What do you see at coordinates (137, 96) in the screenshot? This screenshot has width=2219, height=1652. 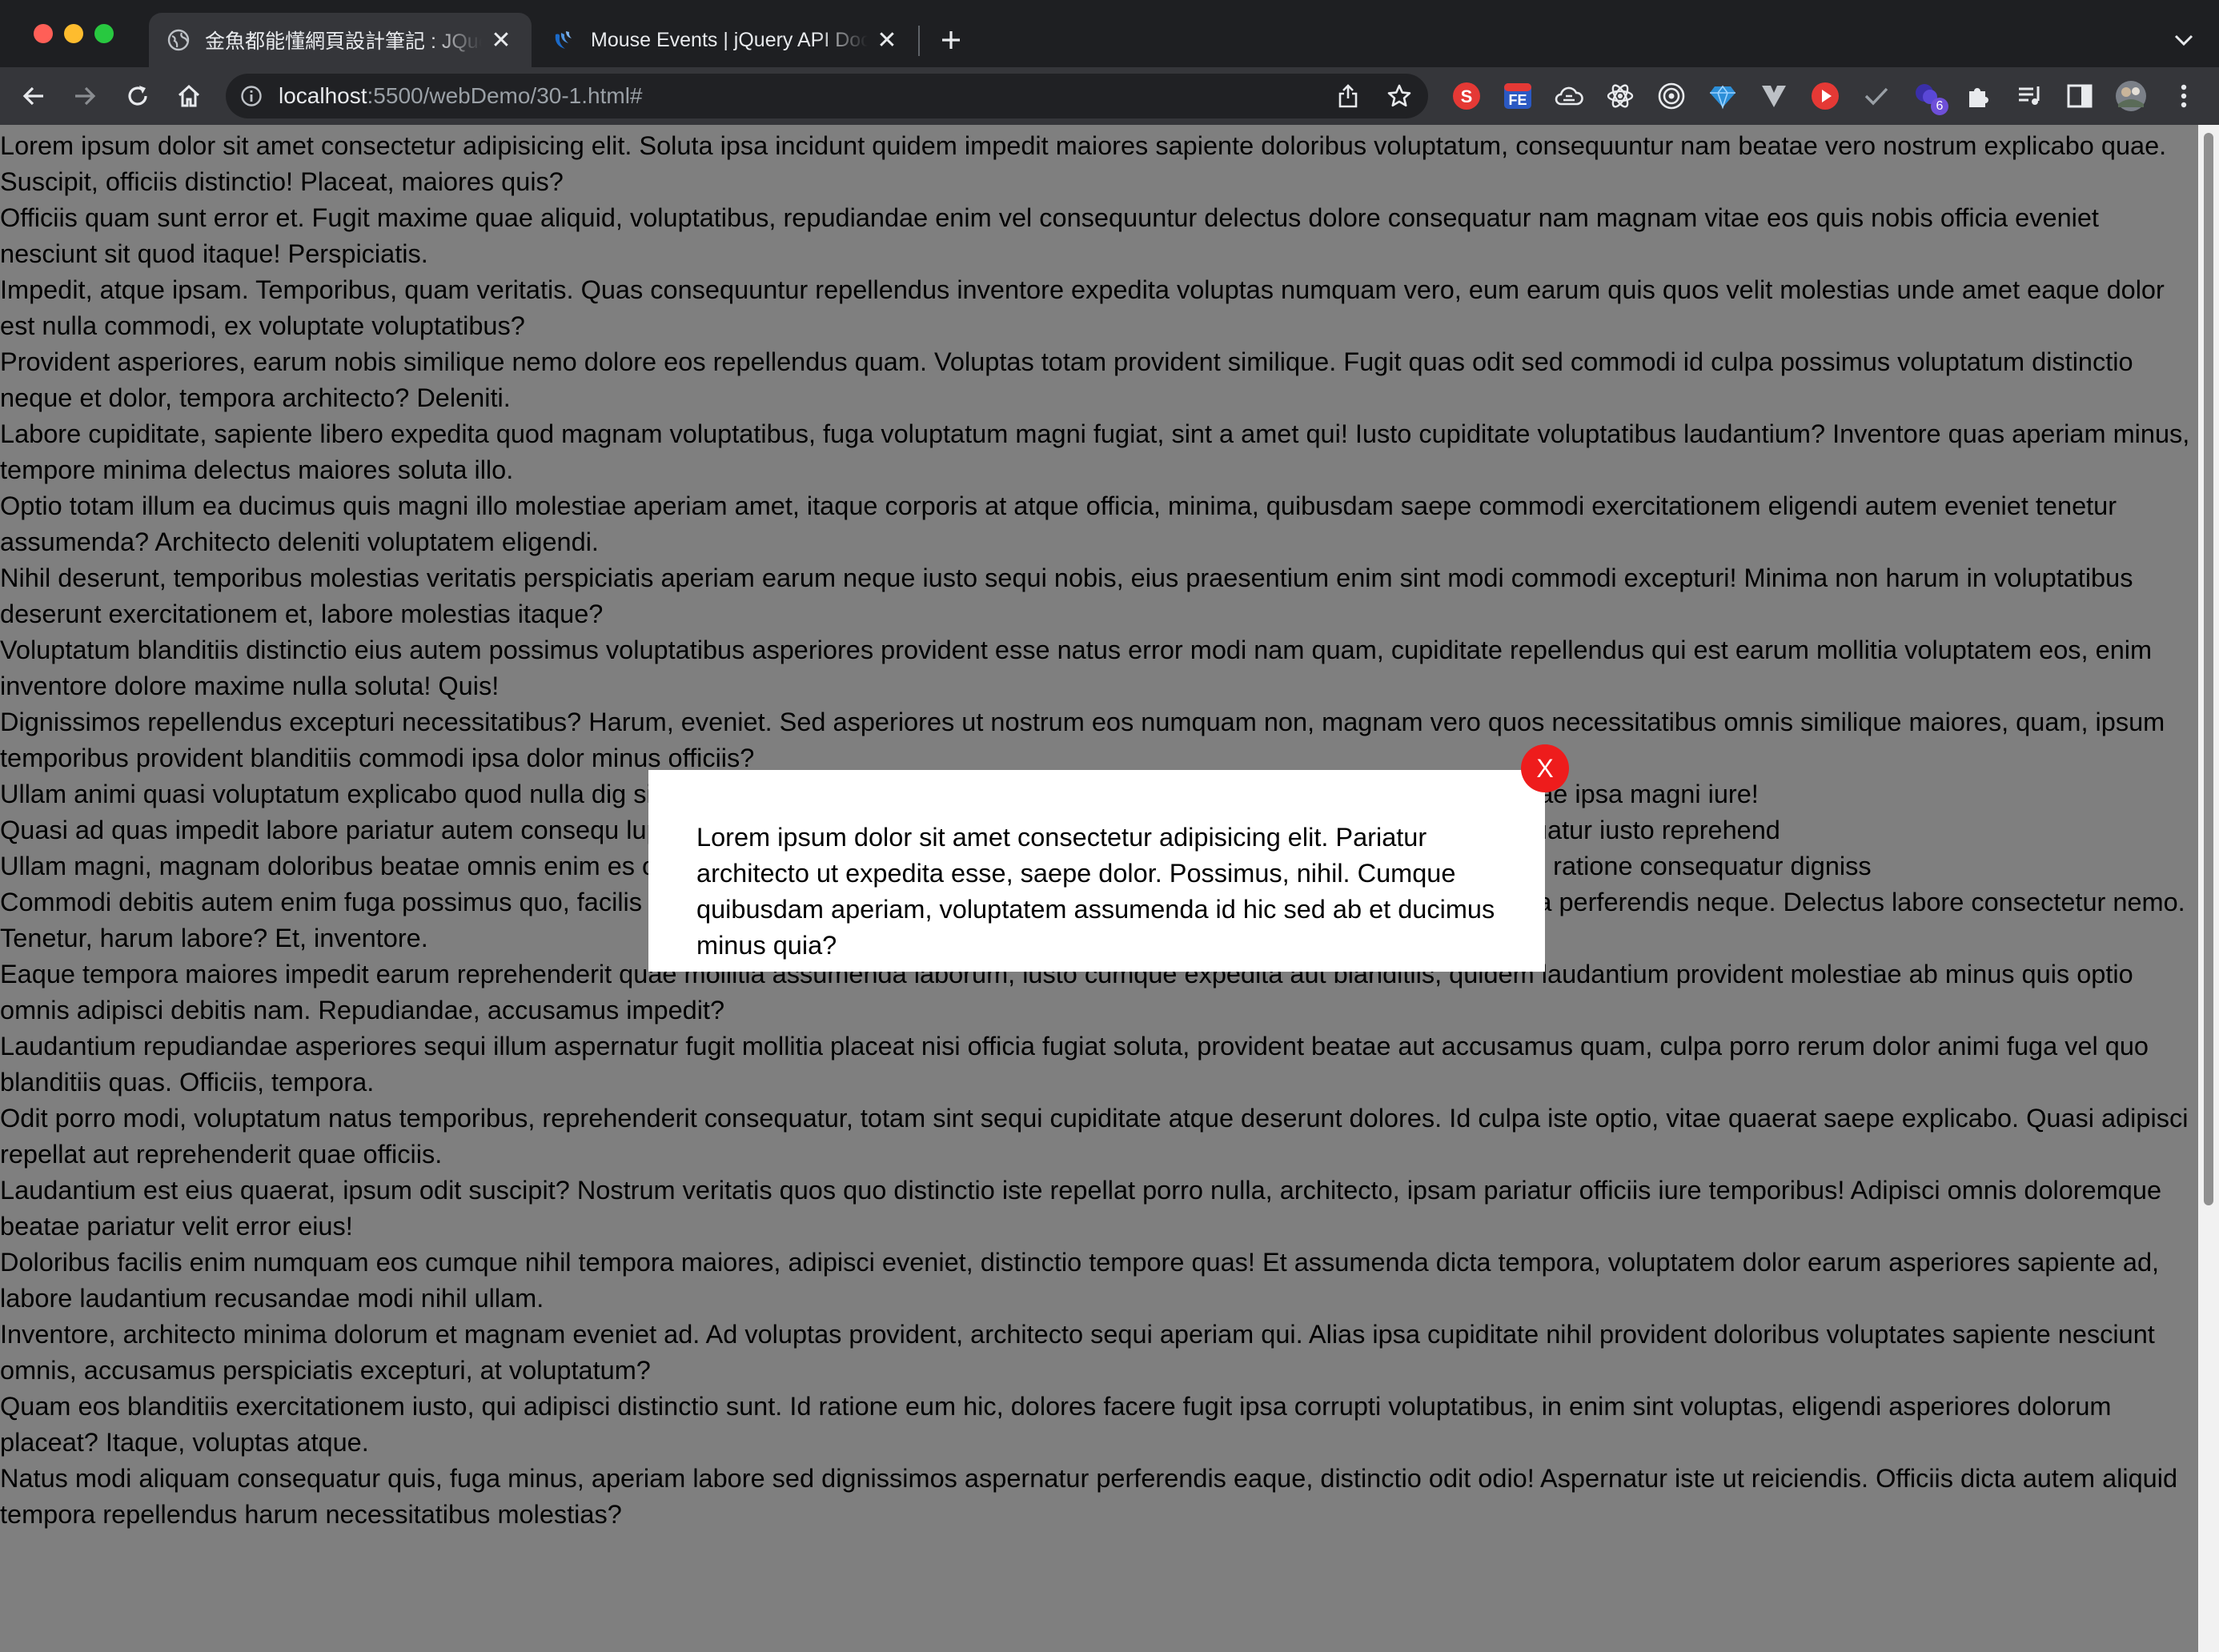 I see `reload-icon` at bounding box center [137, 96].